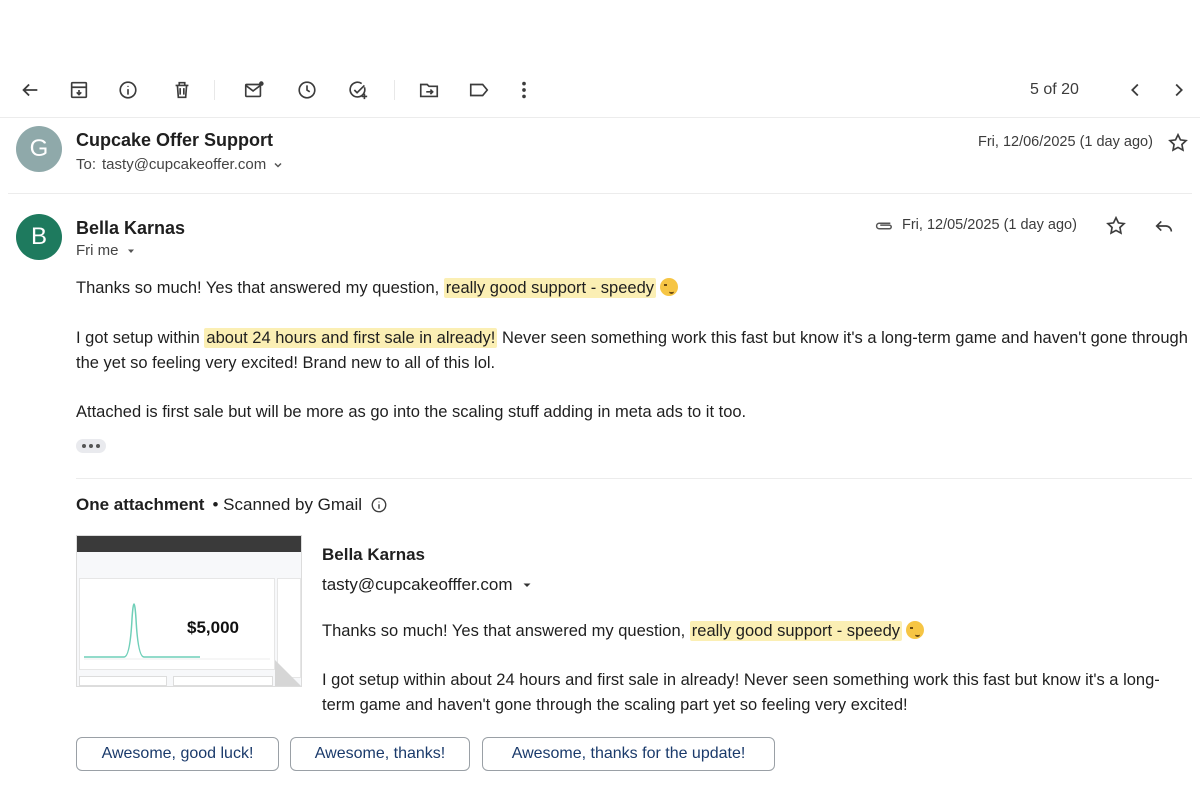 The image size is (1200, 800). I want to click on chevron-right-icon, so click(1178, 90).